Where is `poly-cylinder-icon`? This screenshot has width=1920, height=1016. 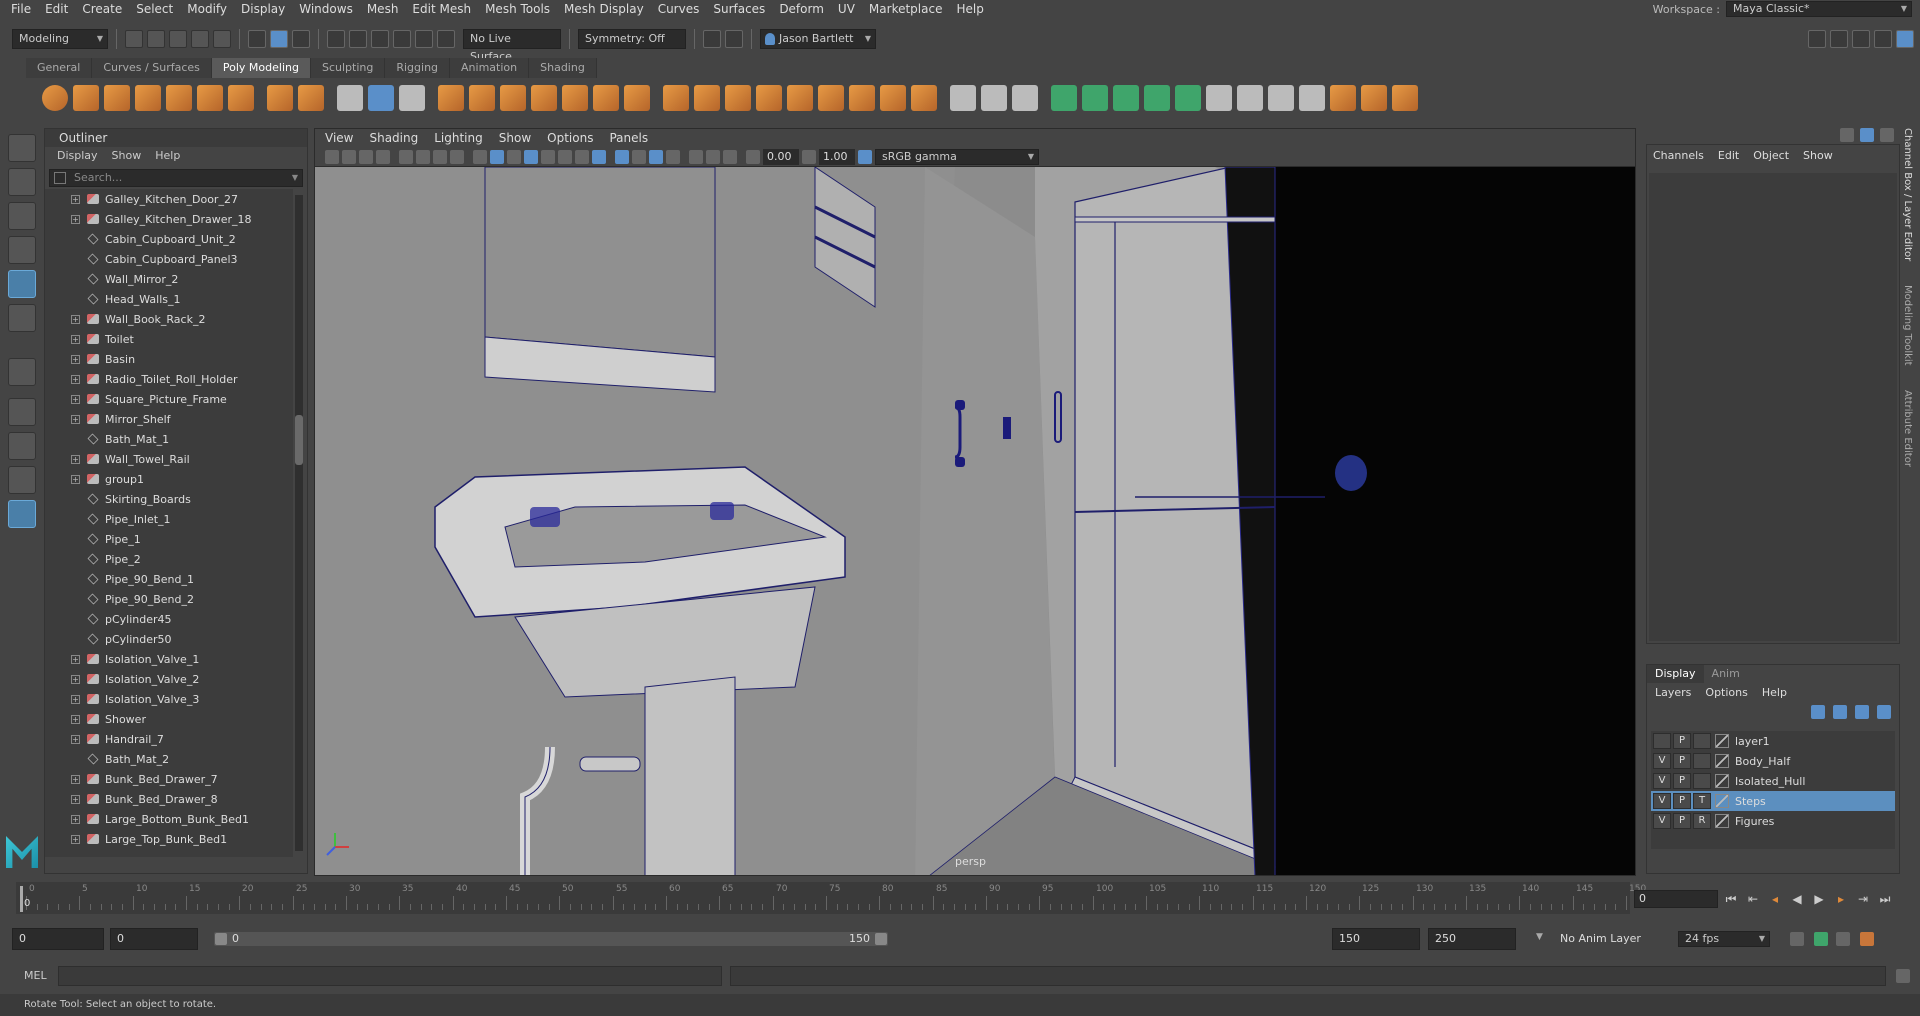
poly-cylinder-icon is located at coordinates (117, 98).